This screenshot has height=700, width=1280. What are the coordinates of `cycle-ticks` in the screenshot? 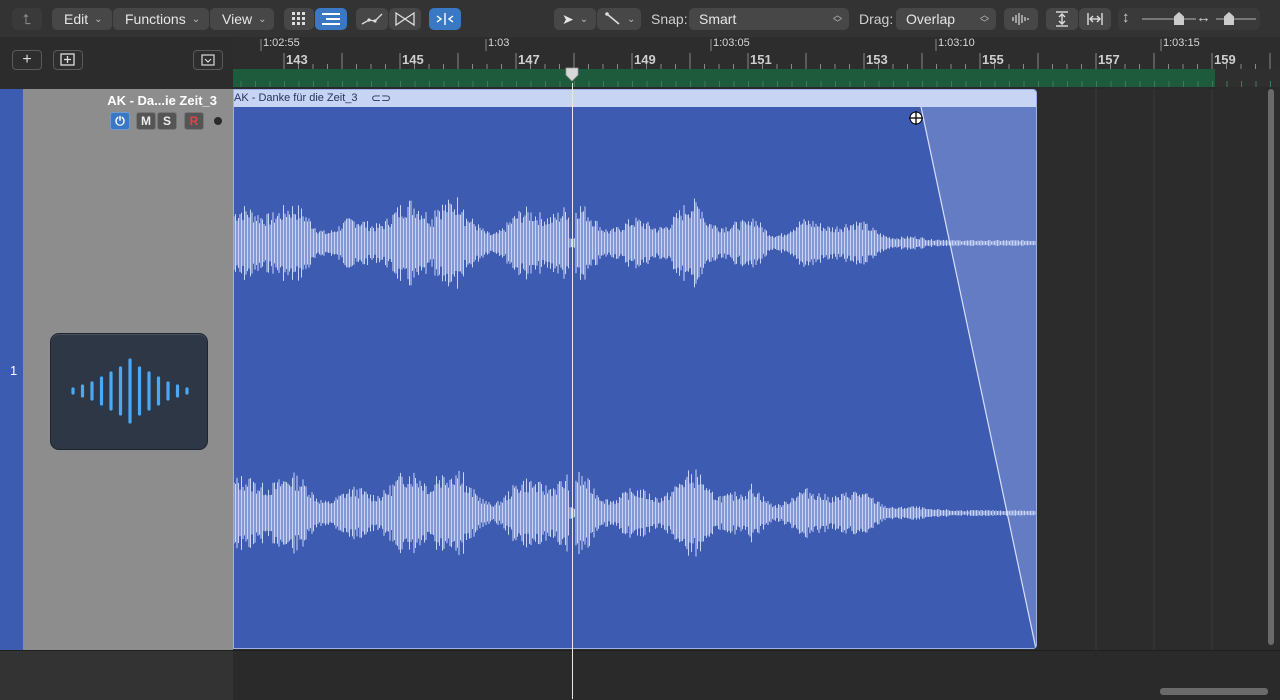 It's located at (755, 84).